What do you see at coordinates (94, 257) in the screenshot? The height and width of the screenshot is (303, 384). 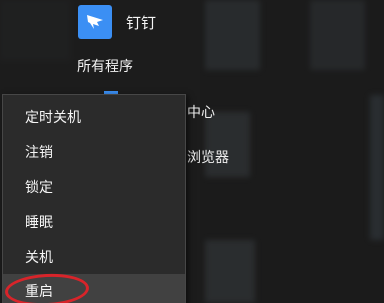 I see `menu-item-shutdown: 关机` at bounding box center [94, 257].